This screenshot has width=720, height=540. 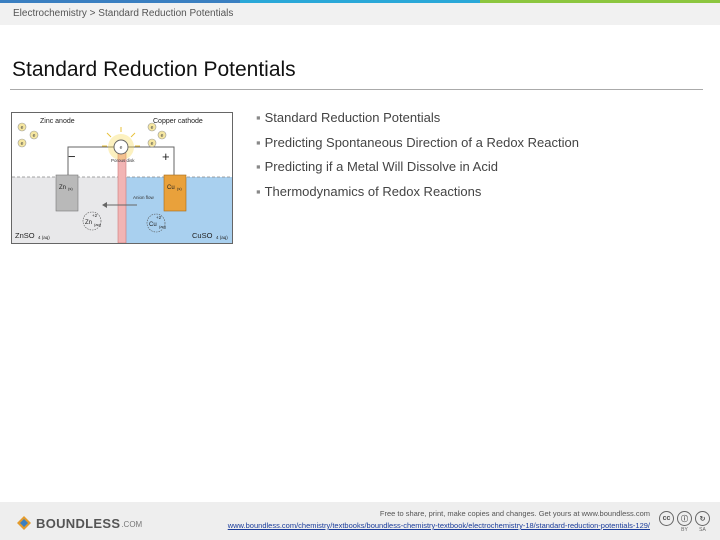 What do you see at coordinates (144, 197) in the screenshot?
I see `anion-flow-label: Anion flow` at bounding box center [144, 197].